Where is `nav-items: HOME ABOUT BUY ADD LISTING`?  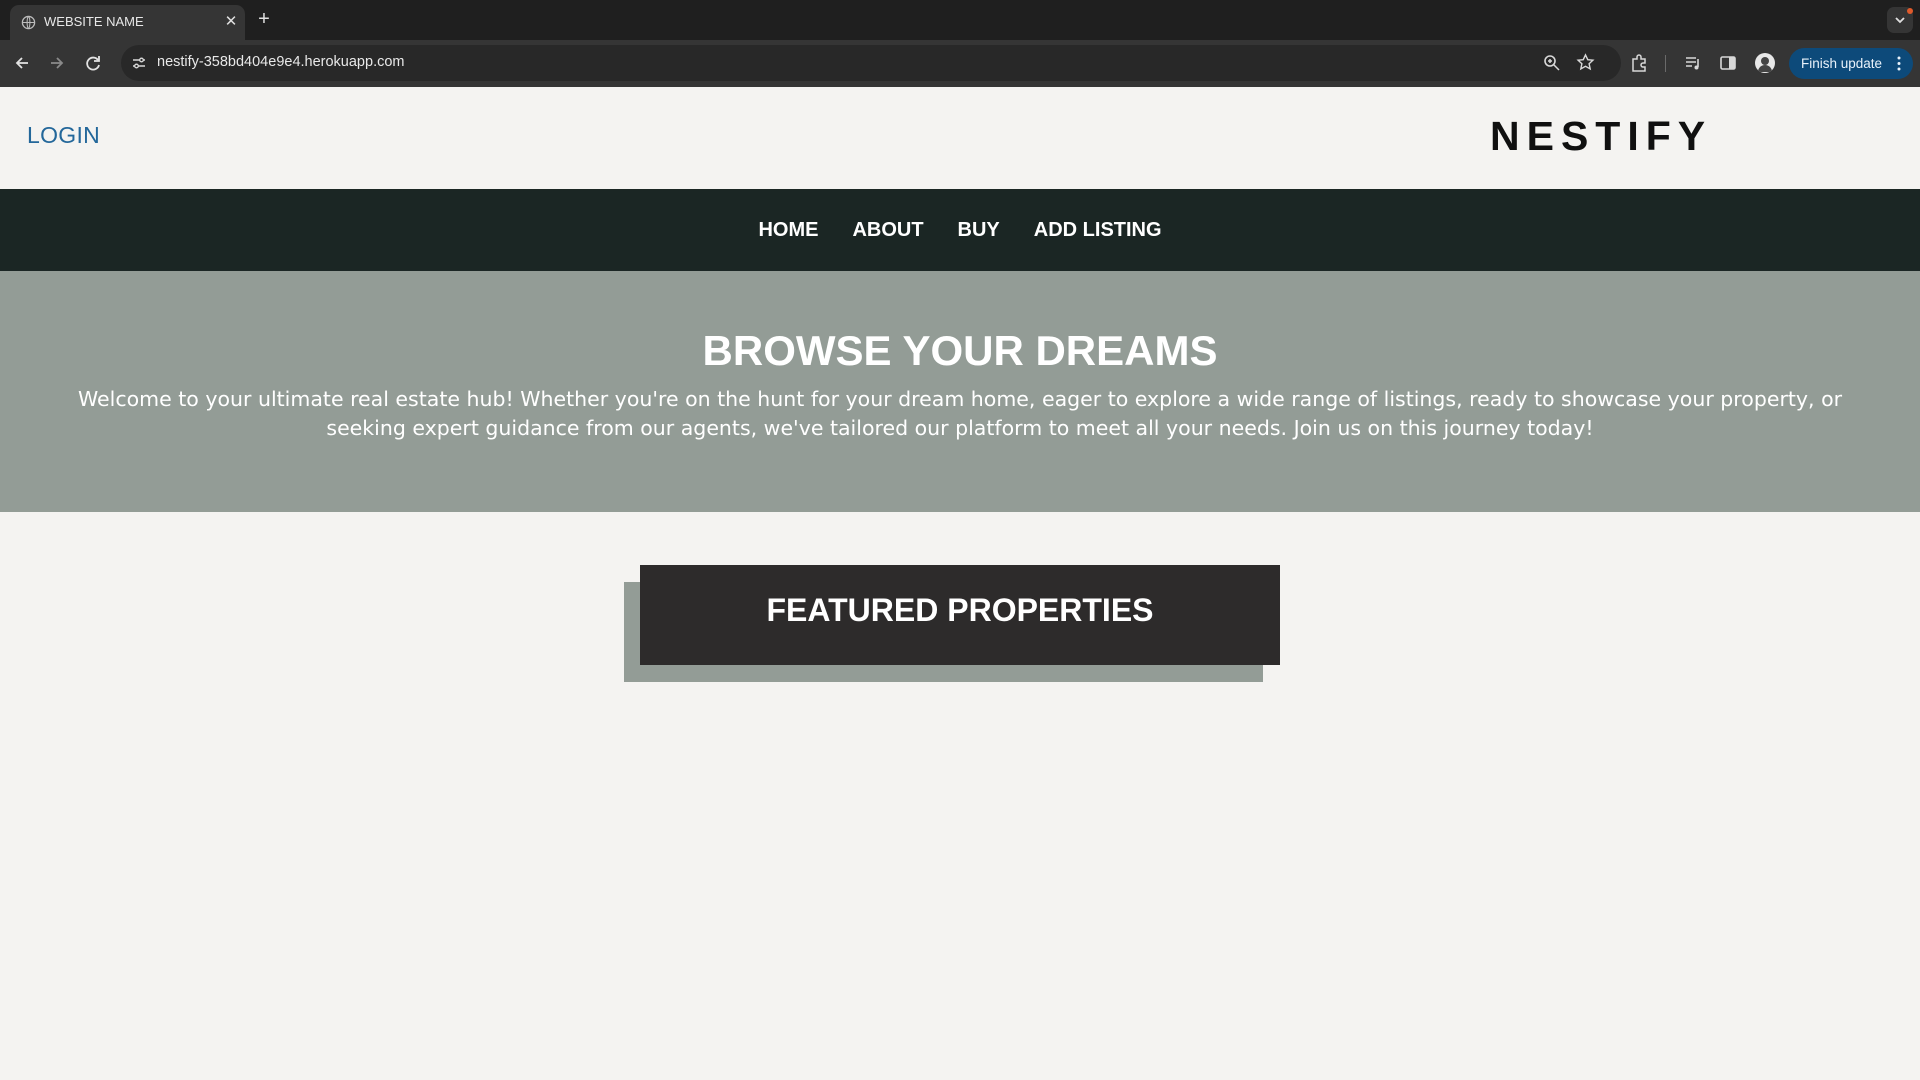
nav-items: HOME ABOUT BUY ADD LISTING is located at coordinates (960, 230).